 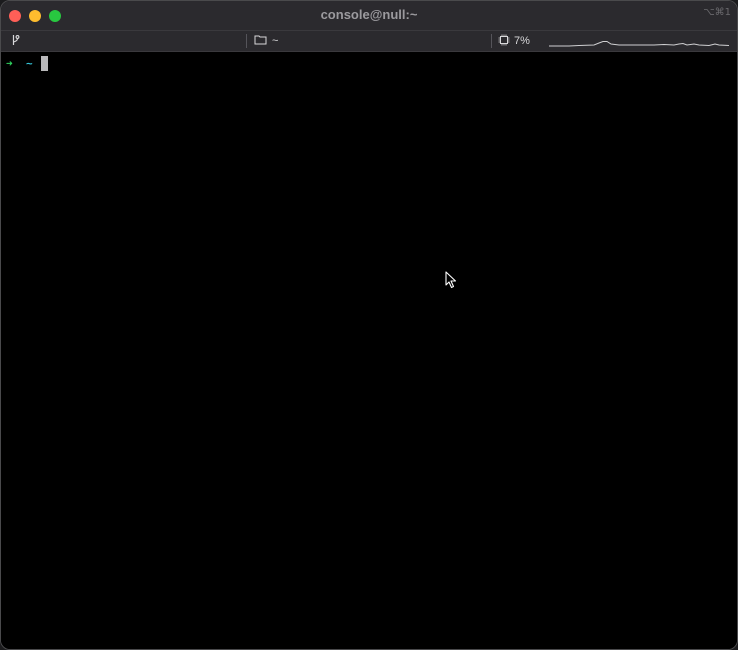 I want to click on directory-status: ~, so click(x=266, y=41).